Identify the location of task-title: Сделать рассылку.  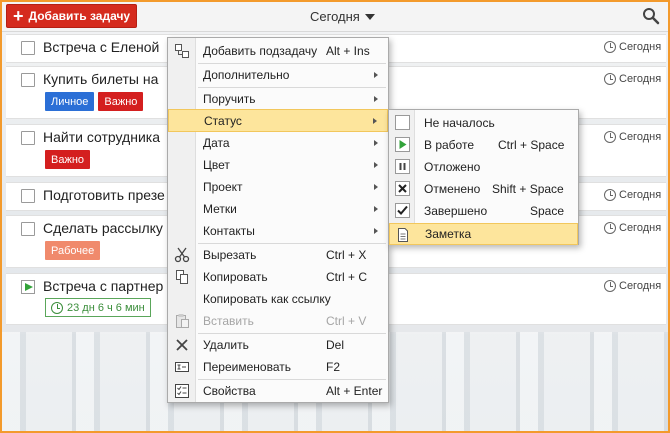
(103, 228).